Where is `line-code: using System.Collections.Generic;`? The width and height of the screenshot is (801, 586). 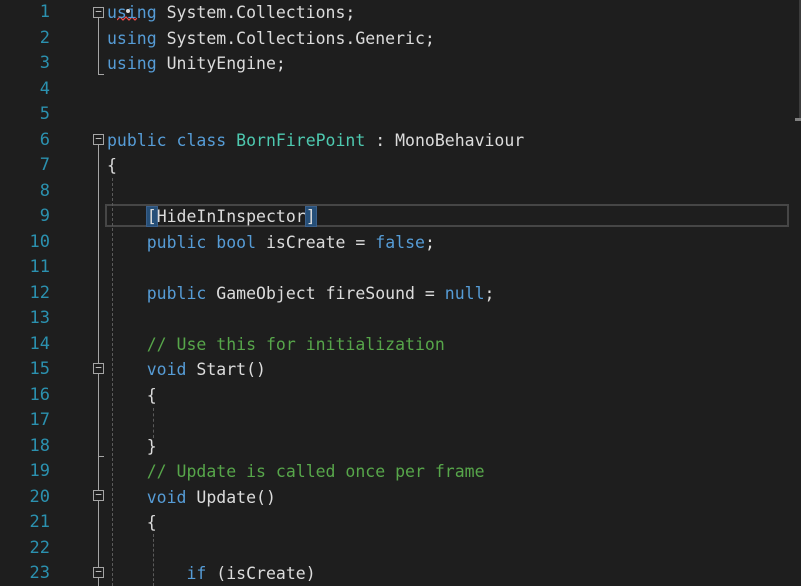
line-code: using System.Collections.Generic; is located at coordinates (271, 39).